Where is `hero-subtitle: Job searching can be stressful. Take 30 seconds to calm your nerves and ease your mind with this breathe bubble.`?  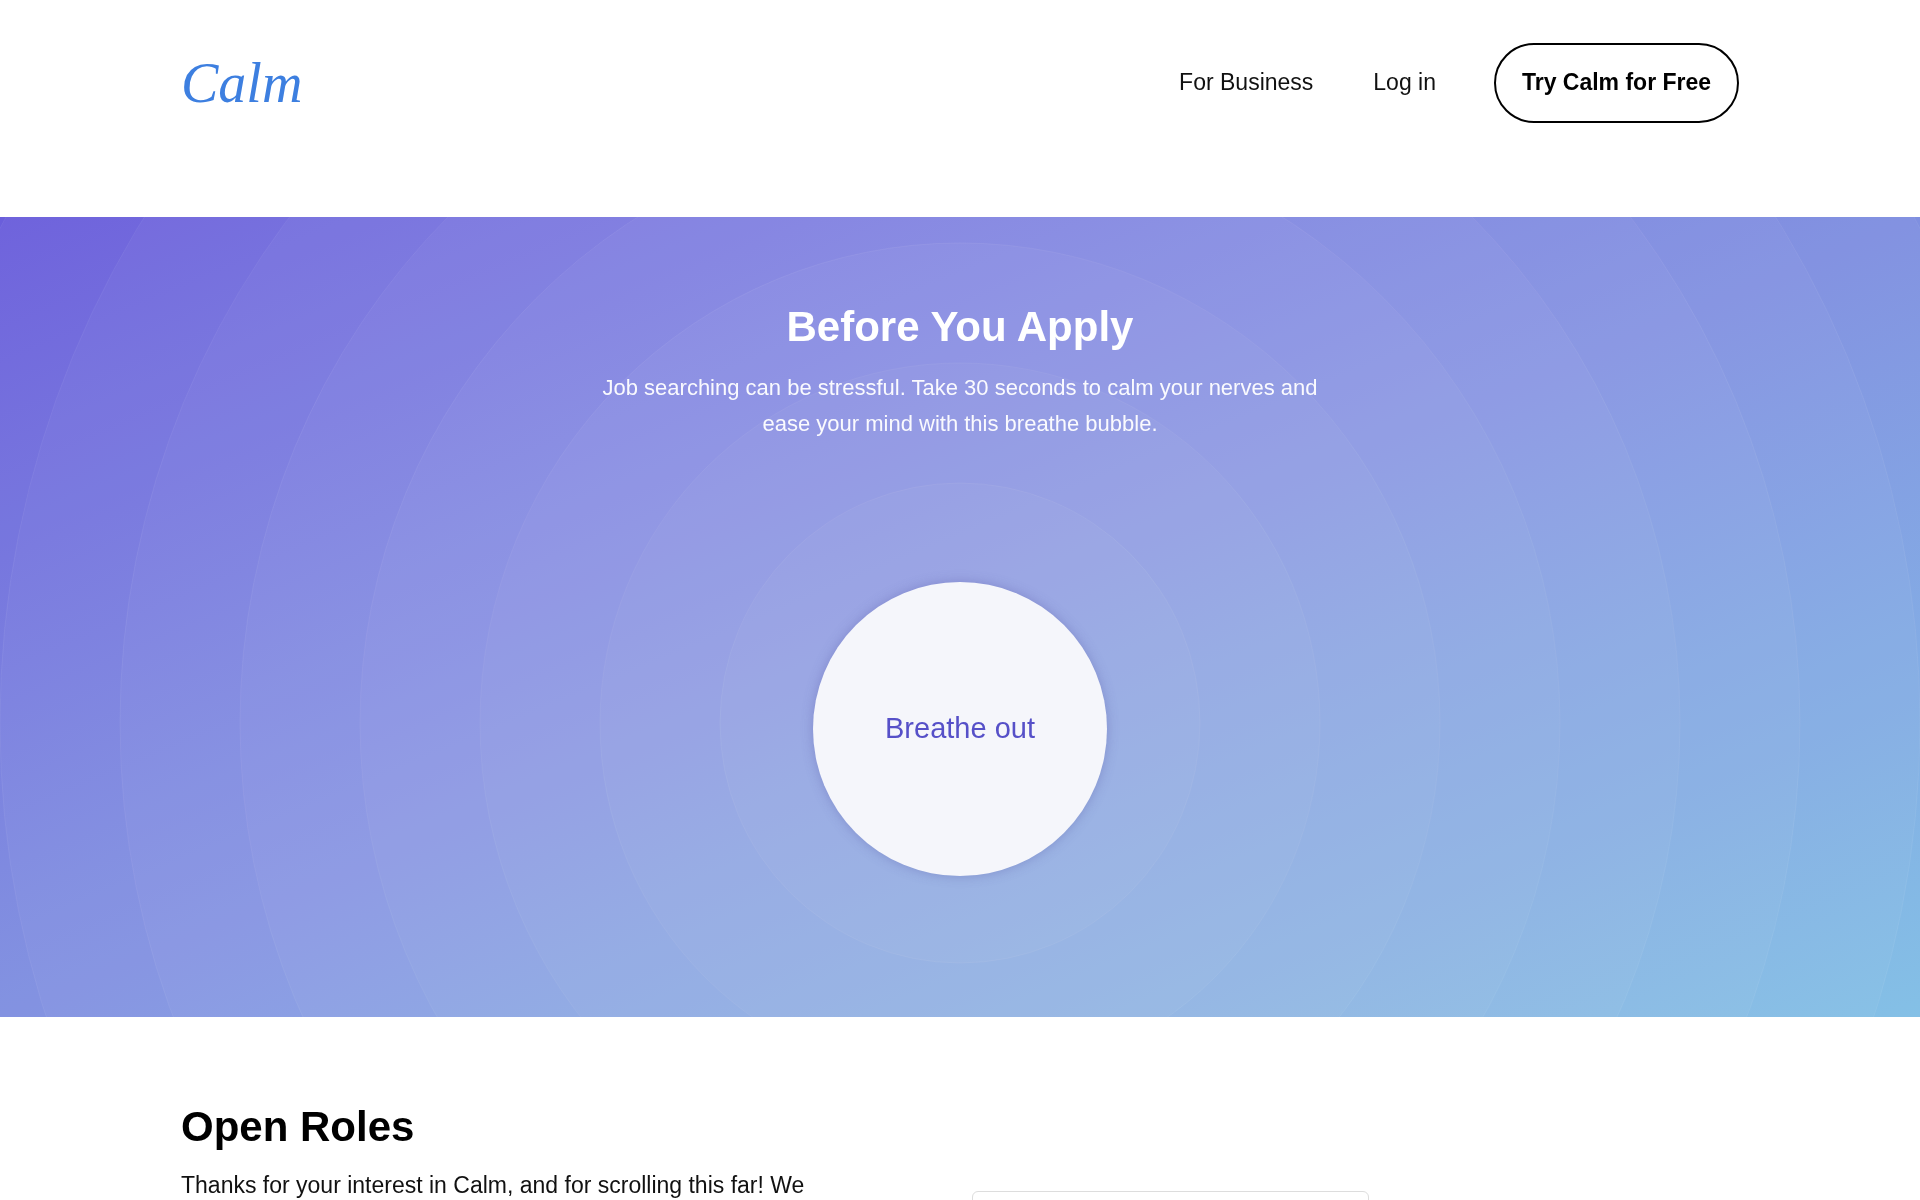
hero-subtitle: Job searching can be stressful. Take 30 seconds to calm your nerves and ease your mind with this breathe bubble. is located at coordinates (960, 405).